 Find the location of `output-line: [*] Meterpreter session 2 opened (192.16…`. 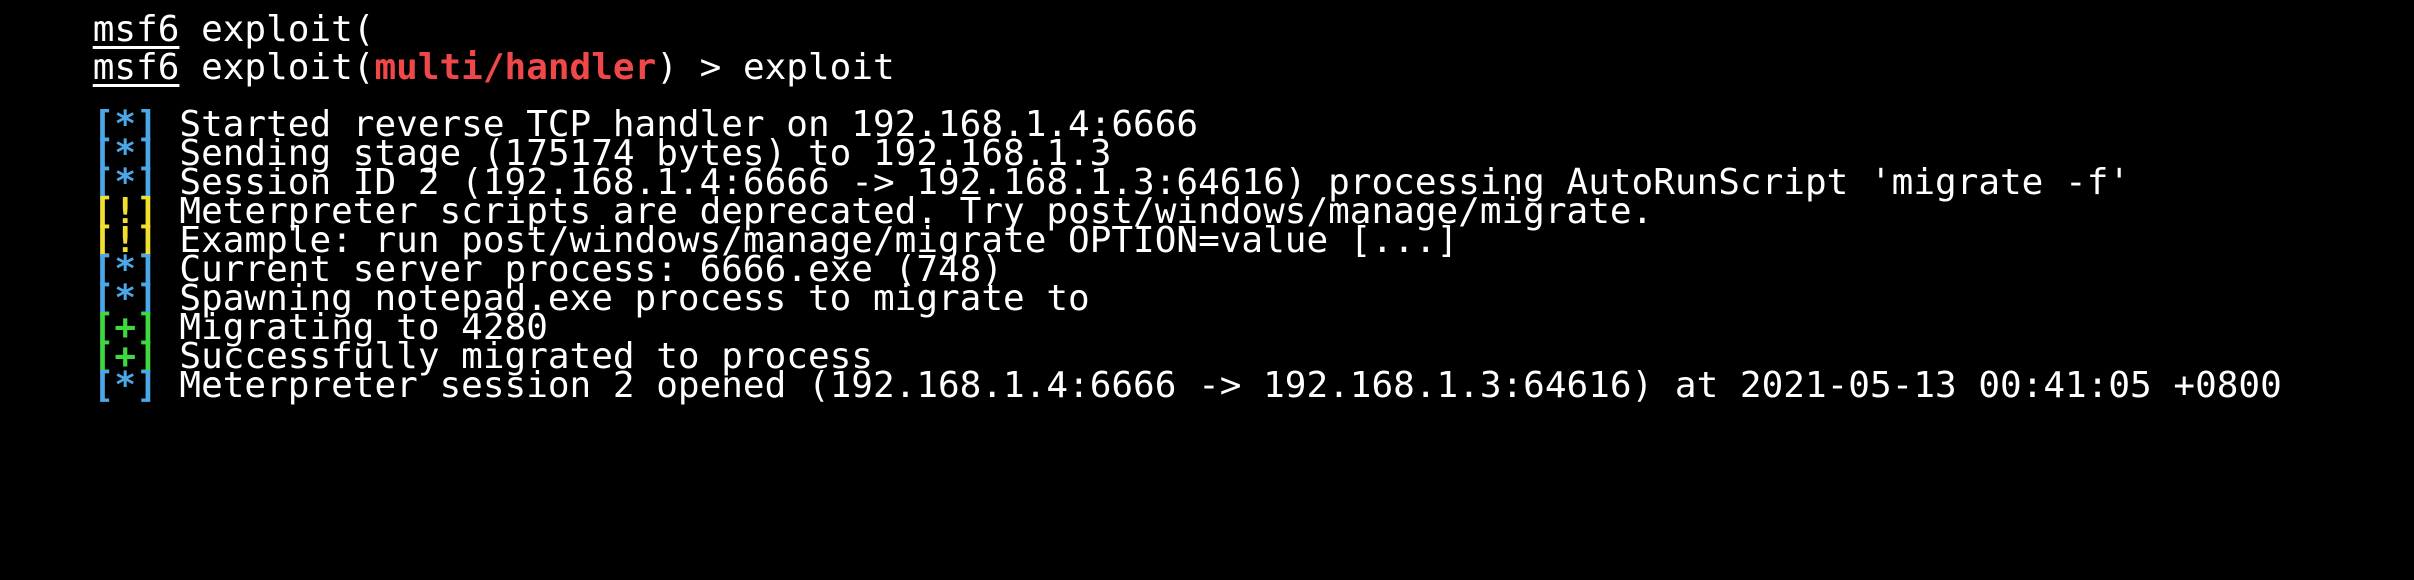

output-line: [*] Meterpreter session 2 opened (192.16… is located at coordinates (1144, 363).